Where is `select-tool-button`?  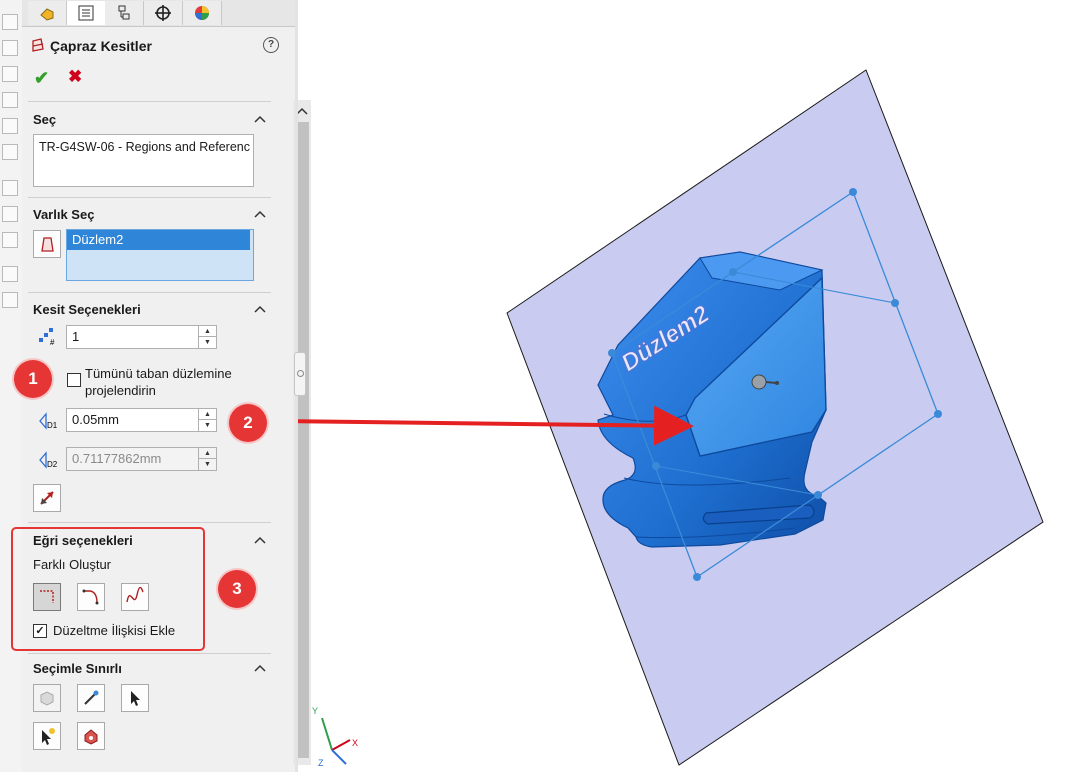 select-tool-button is located at coordinates (91, 698).